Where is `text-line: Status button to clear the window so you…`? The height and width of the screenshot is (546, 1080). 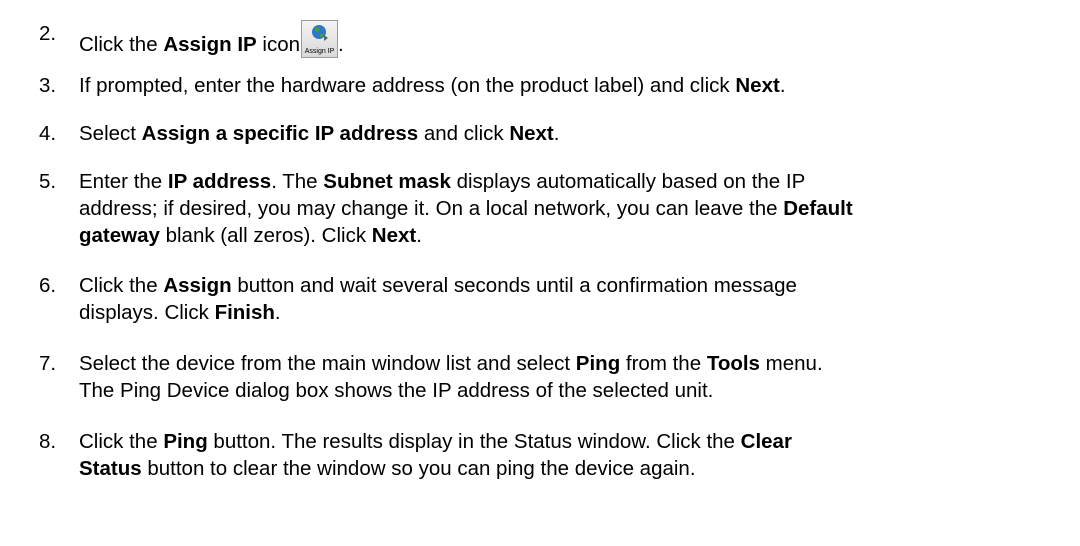
text-line: Status button to clear the window so you… is located at coordinates (387, 468).